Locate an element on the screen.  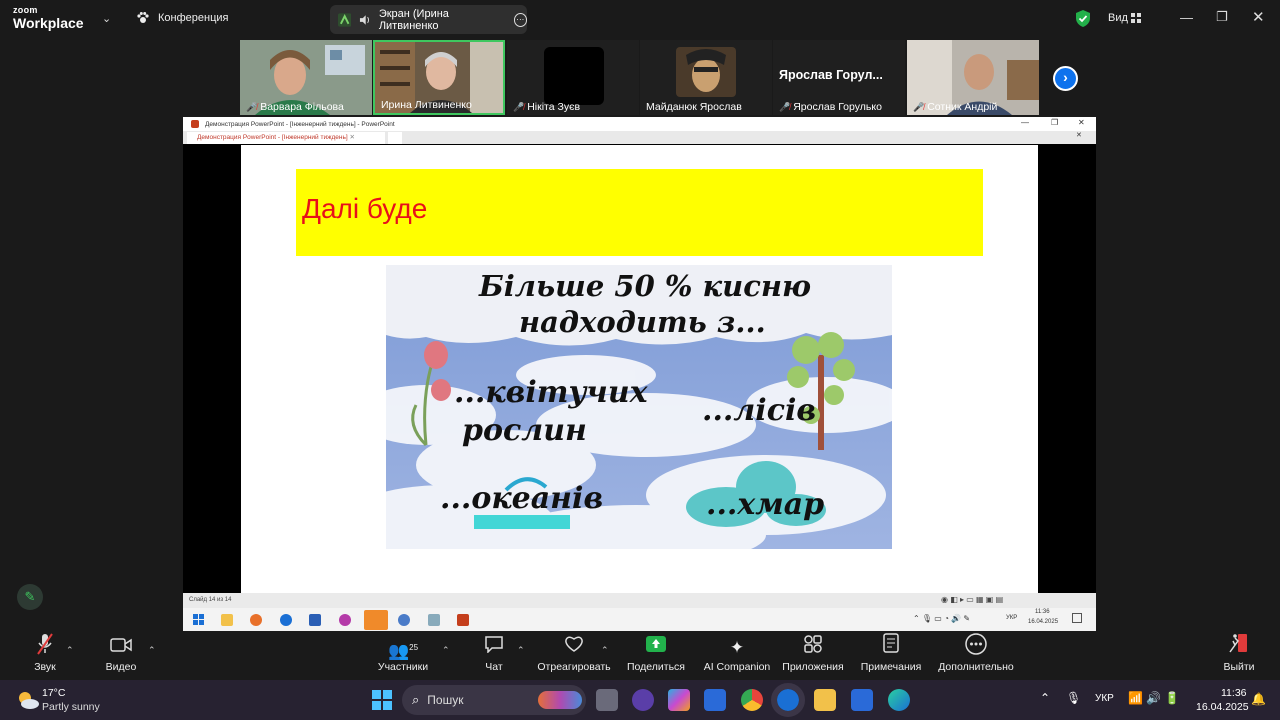
pp-minimize-icon: — is located at coordinates (1025, 122).